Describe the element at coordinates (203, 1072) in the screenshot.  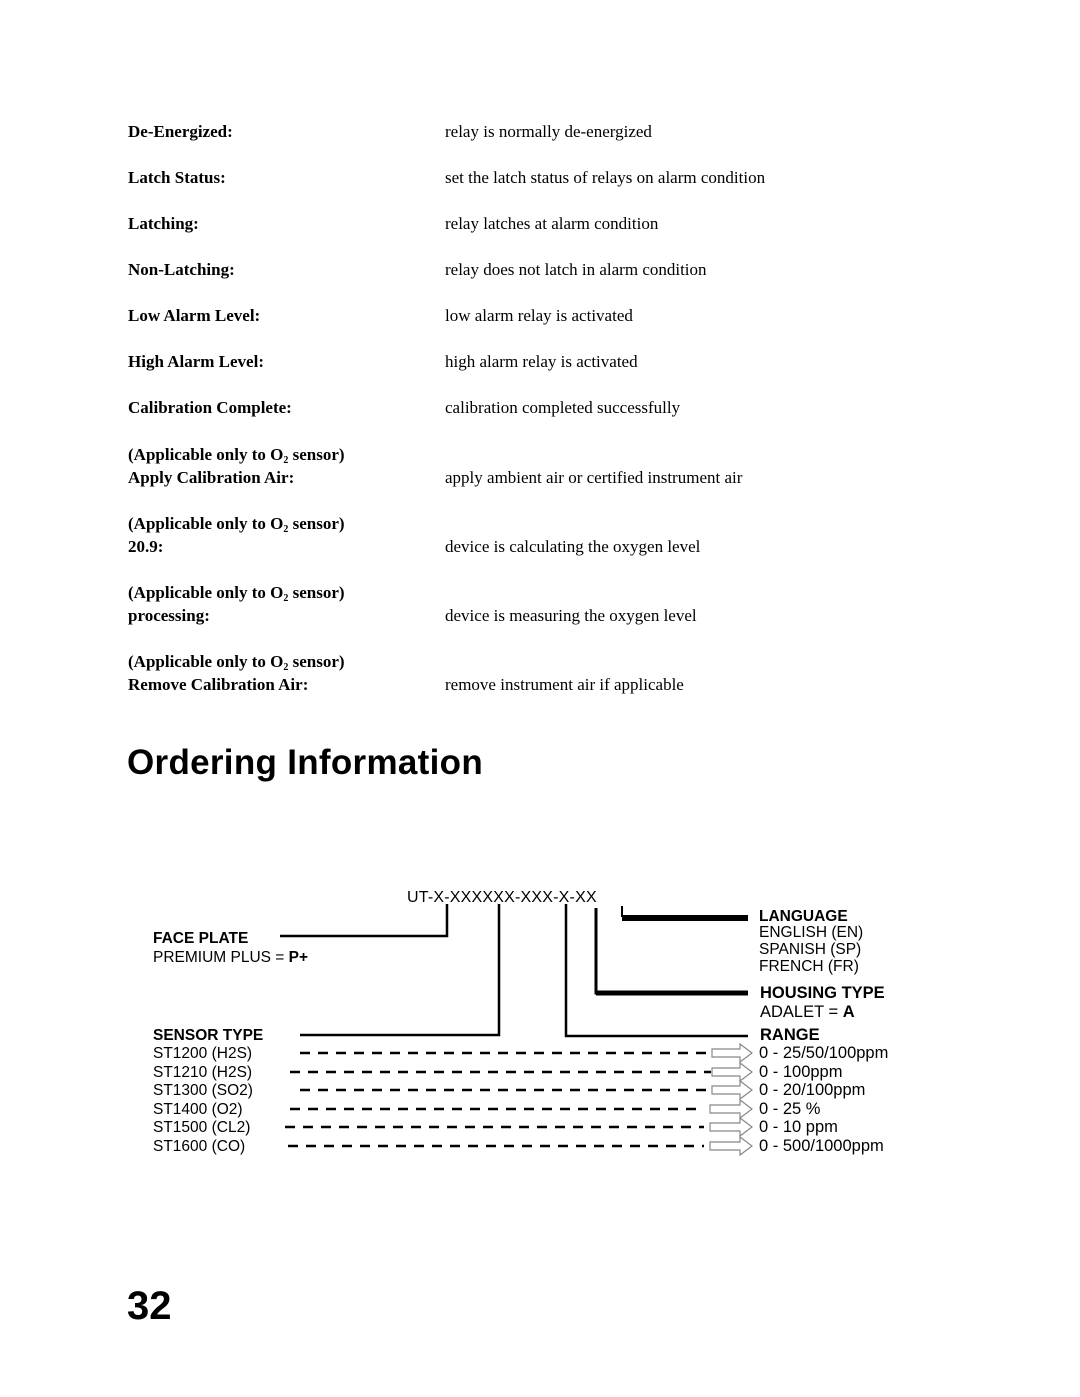
I see `sensor-type-option: ST1210 (H2S)` at that location.